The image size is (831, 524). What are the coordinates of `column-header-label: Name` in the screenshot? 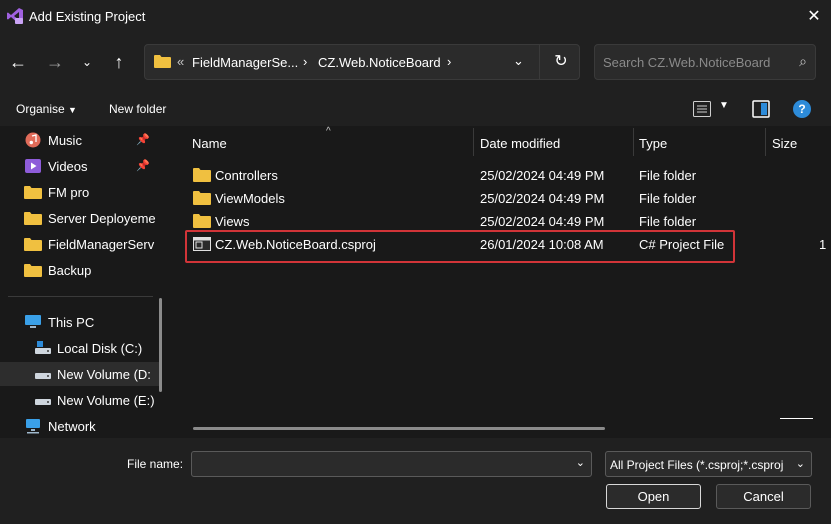 It's located at (209, 143).